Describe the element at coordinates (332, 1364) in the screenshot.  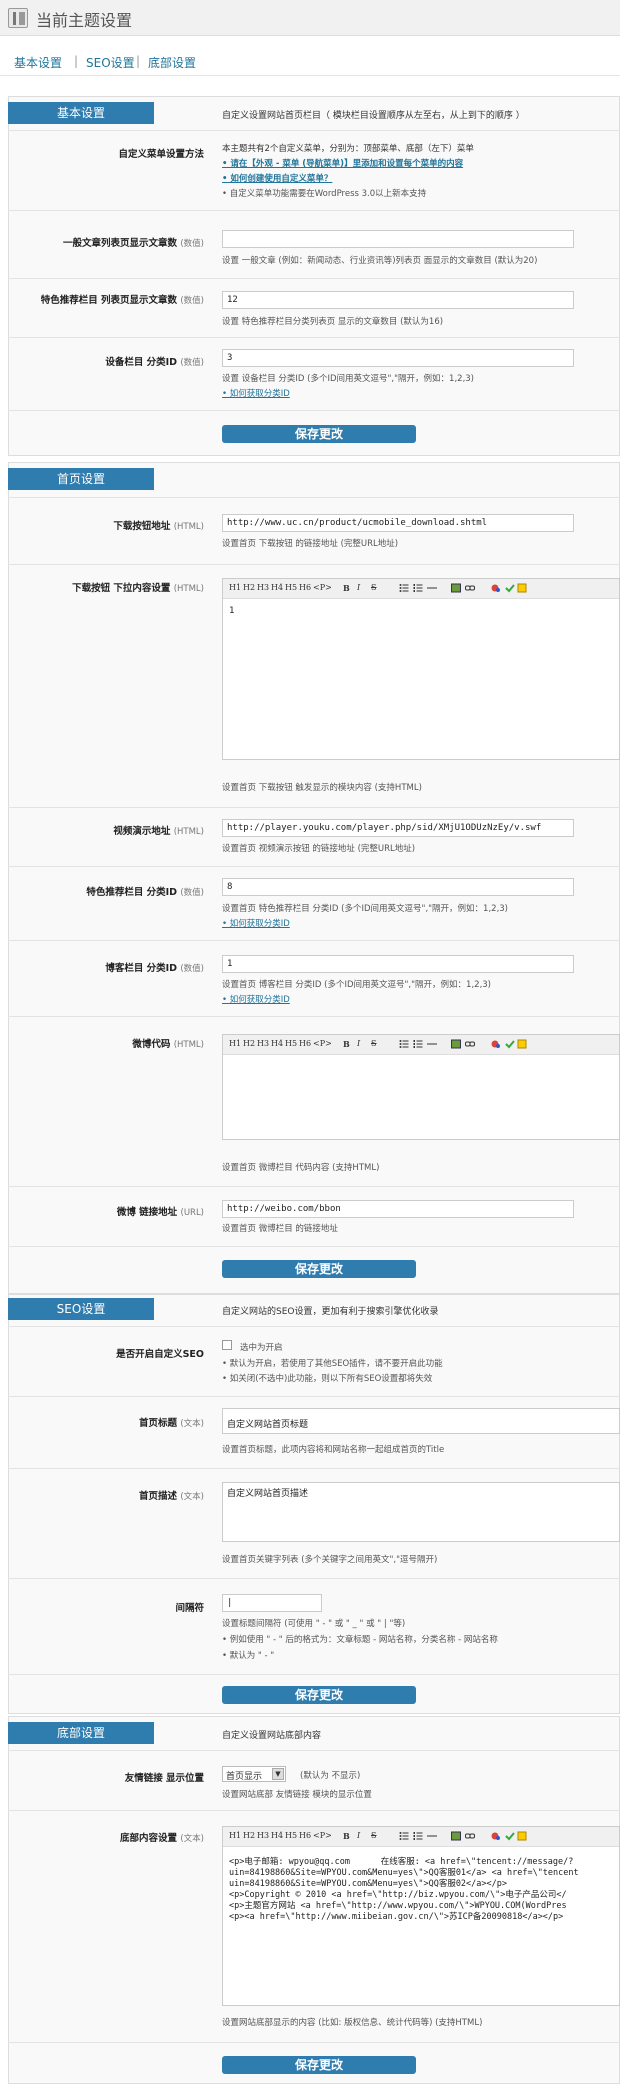
I see `seo-enable-hint: • 默认为开启，若使用了其他SEO插件，请不要开启此功能` at that location.